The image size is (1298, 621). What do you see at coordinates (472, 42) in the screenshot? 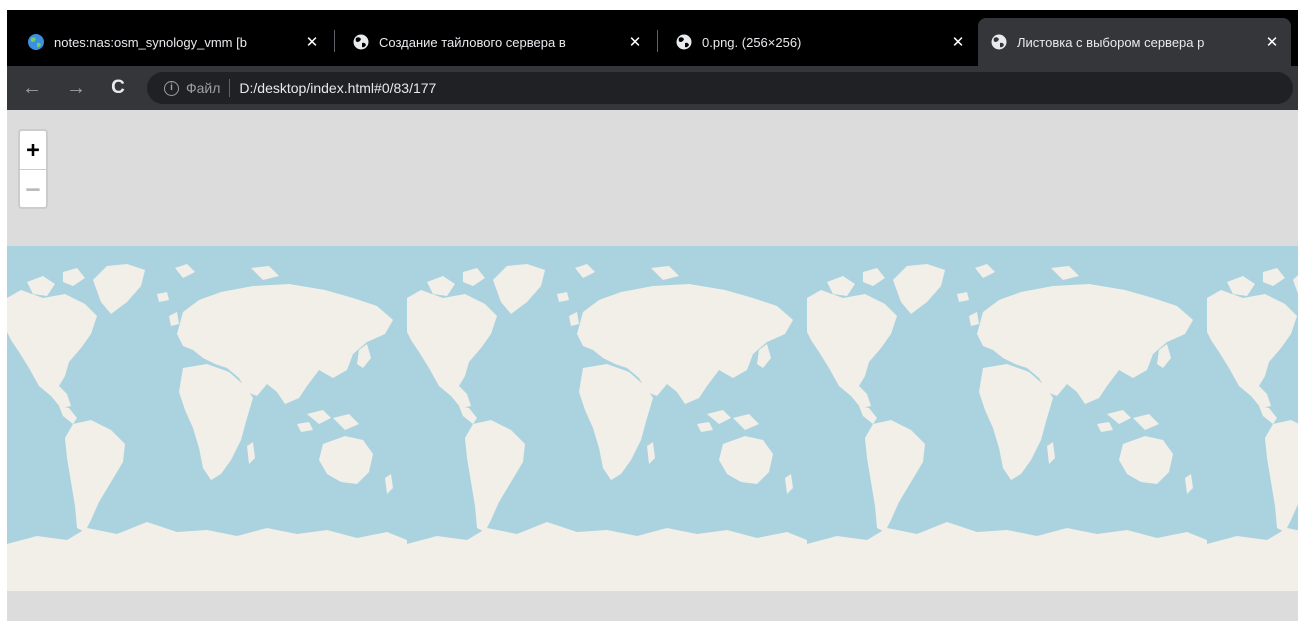
I see `tab-title: Создание тайлового сервера в` at bounding box center [472, 42].